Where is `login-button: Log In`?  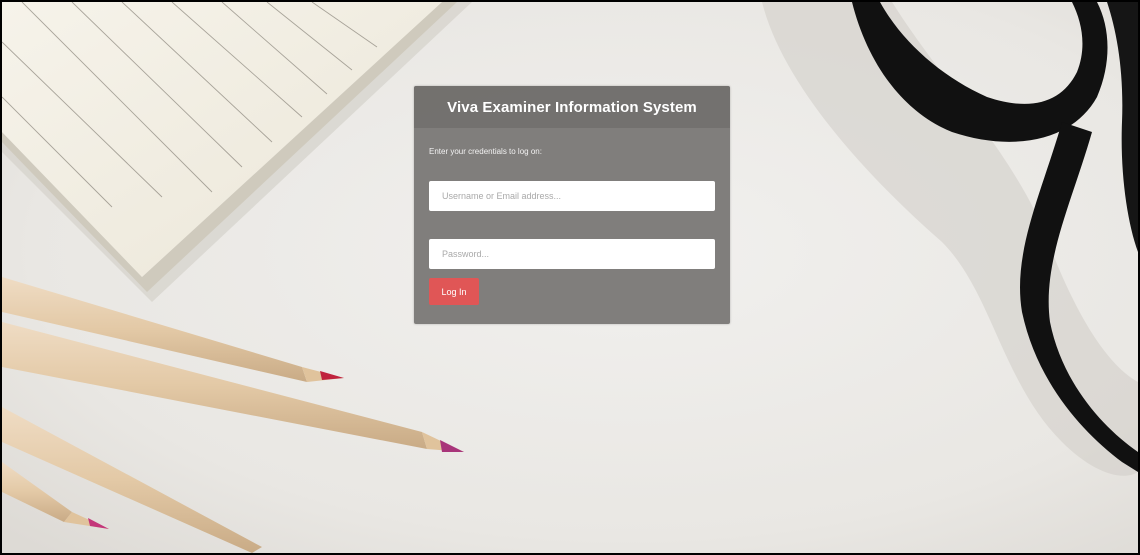
login-button: Log In is located at coordinates (454, 291).